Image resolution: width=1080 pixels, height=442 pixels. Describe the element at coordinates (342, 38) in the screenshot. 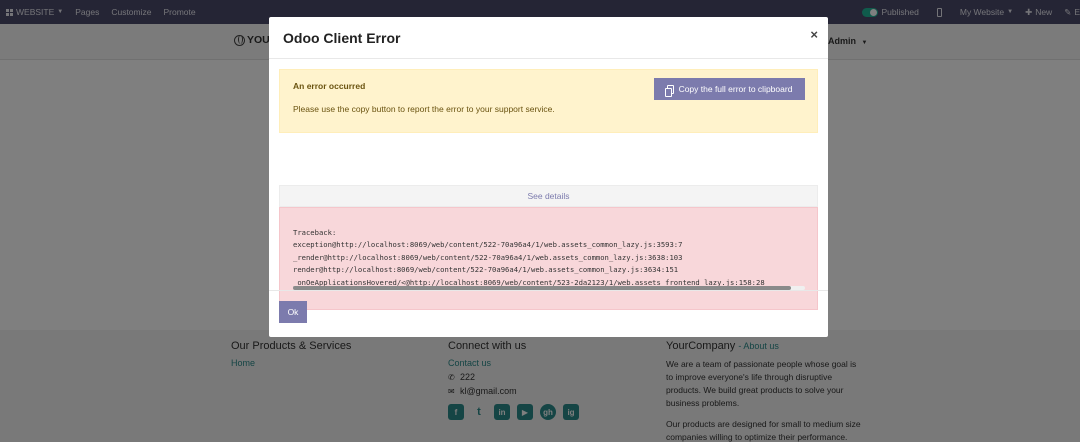

I see `dialog-title: Odoo Client Error` at that location.